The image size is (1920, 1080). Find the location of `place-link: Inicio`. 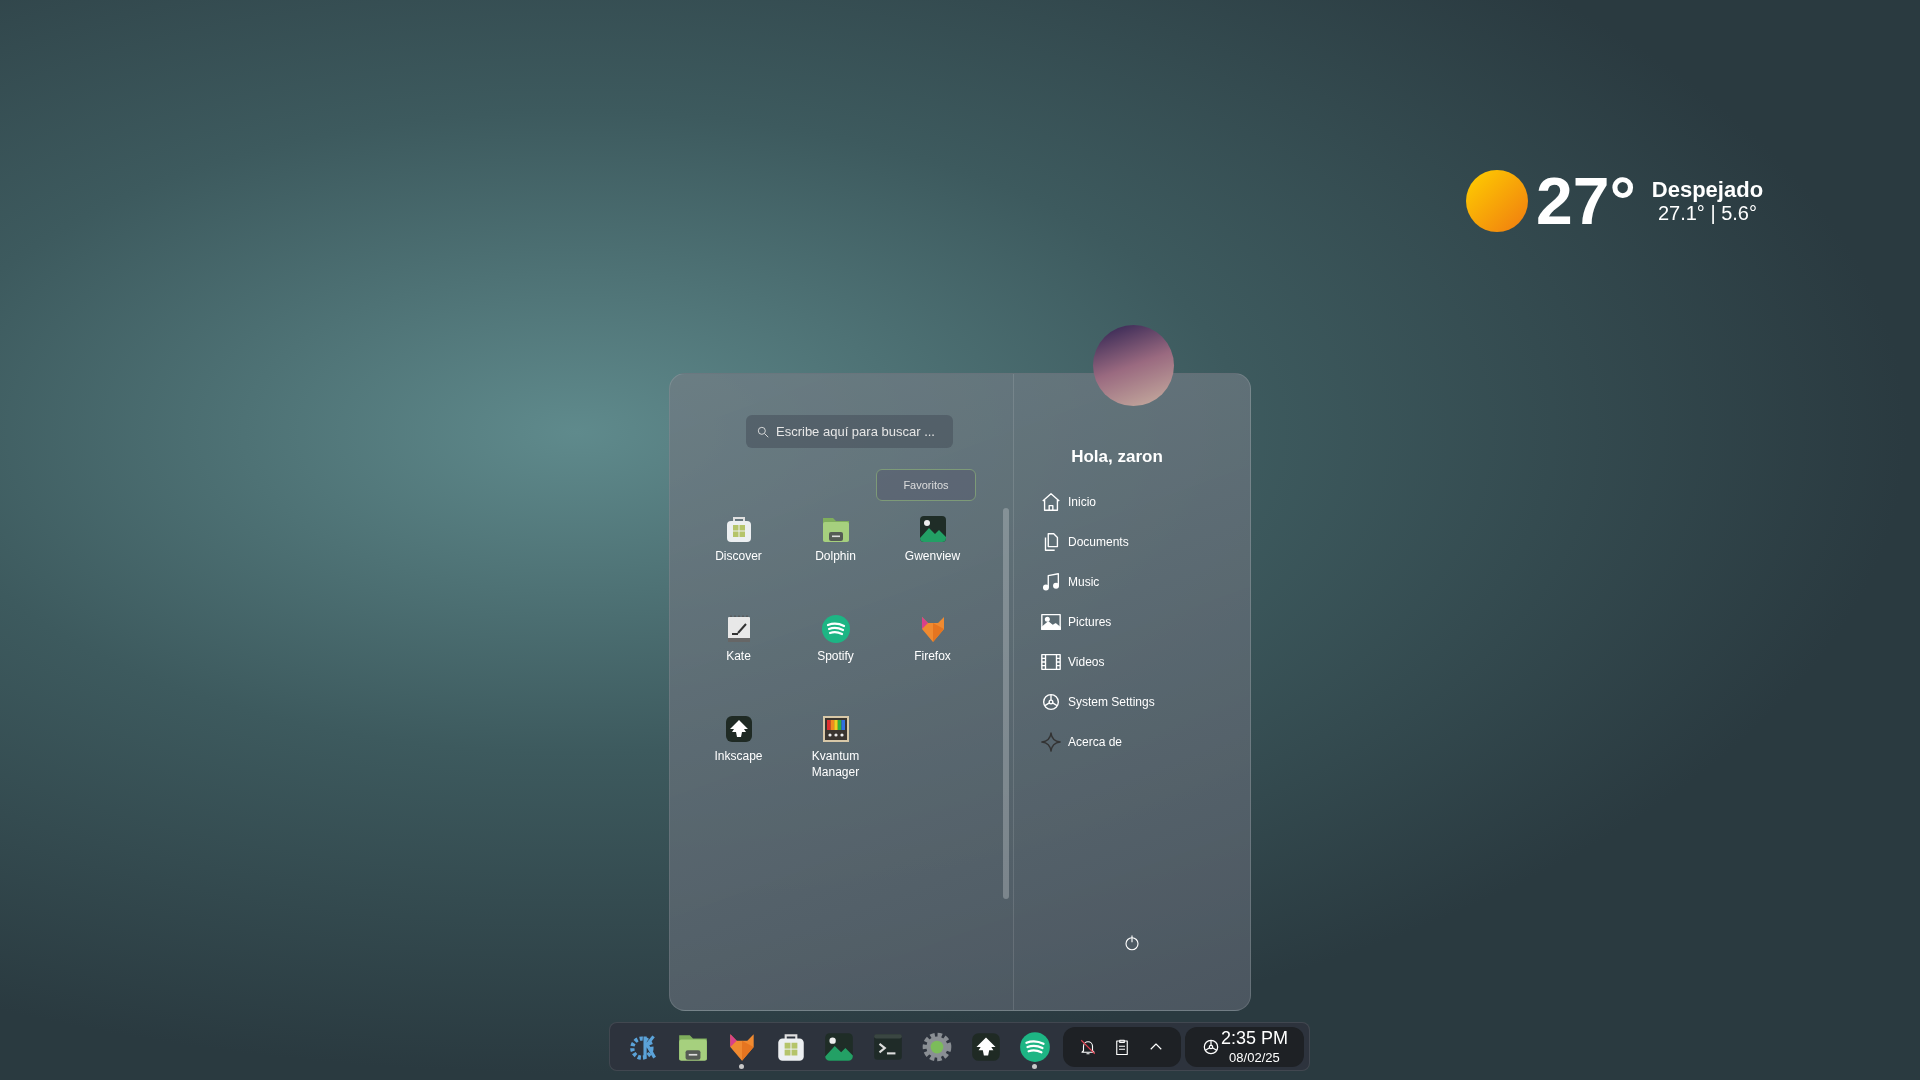

place-link: Inicio is located at coordinates (1145, 501).